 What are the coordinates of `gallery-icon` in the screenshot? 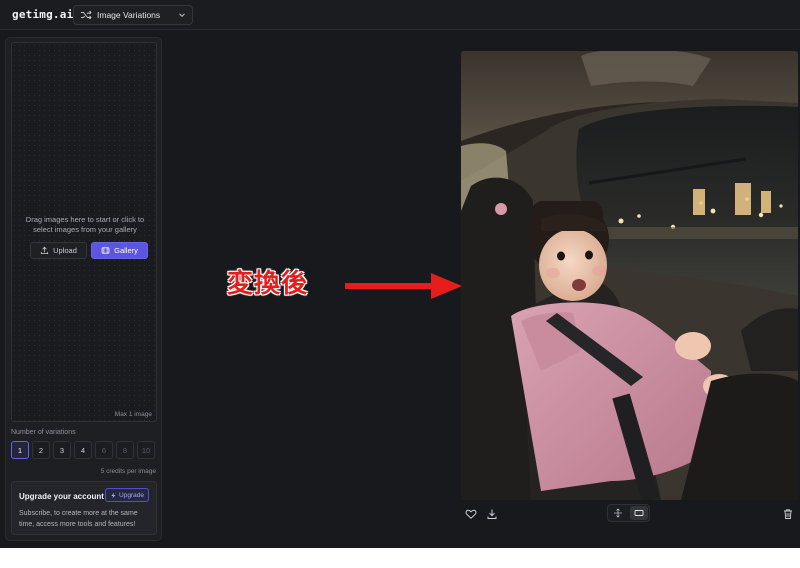 It's located at (105, 250).